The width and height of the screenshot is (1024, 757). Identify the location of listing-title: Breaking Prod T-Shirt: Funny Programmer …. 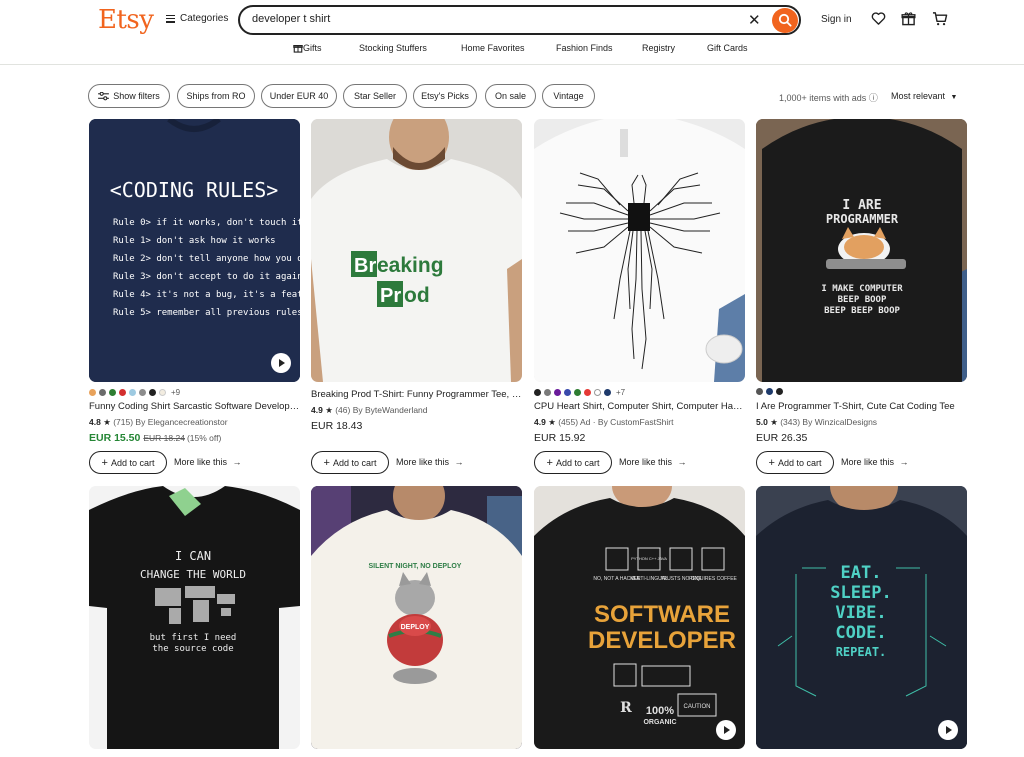
(416, 394).